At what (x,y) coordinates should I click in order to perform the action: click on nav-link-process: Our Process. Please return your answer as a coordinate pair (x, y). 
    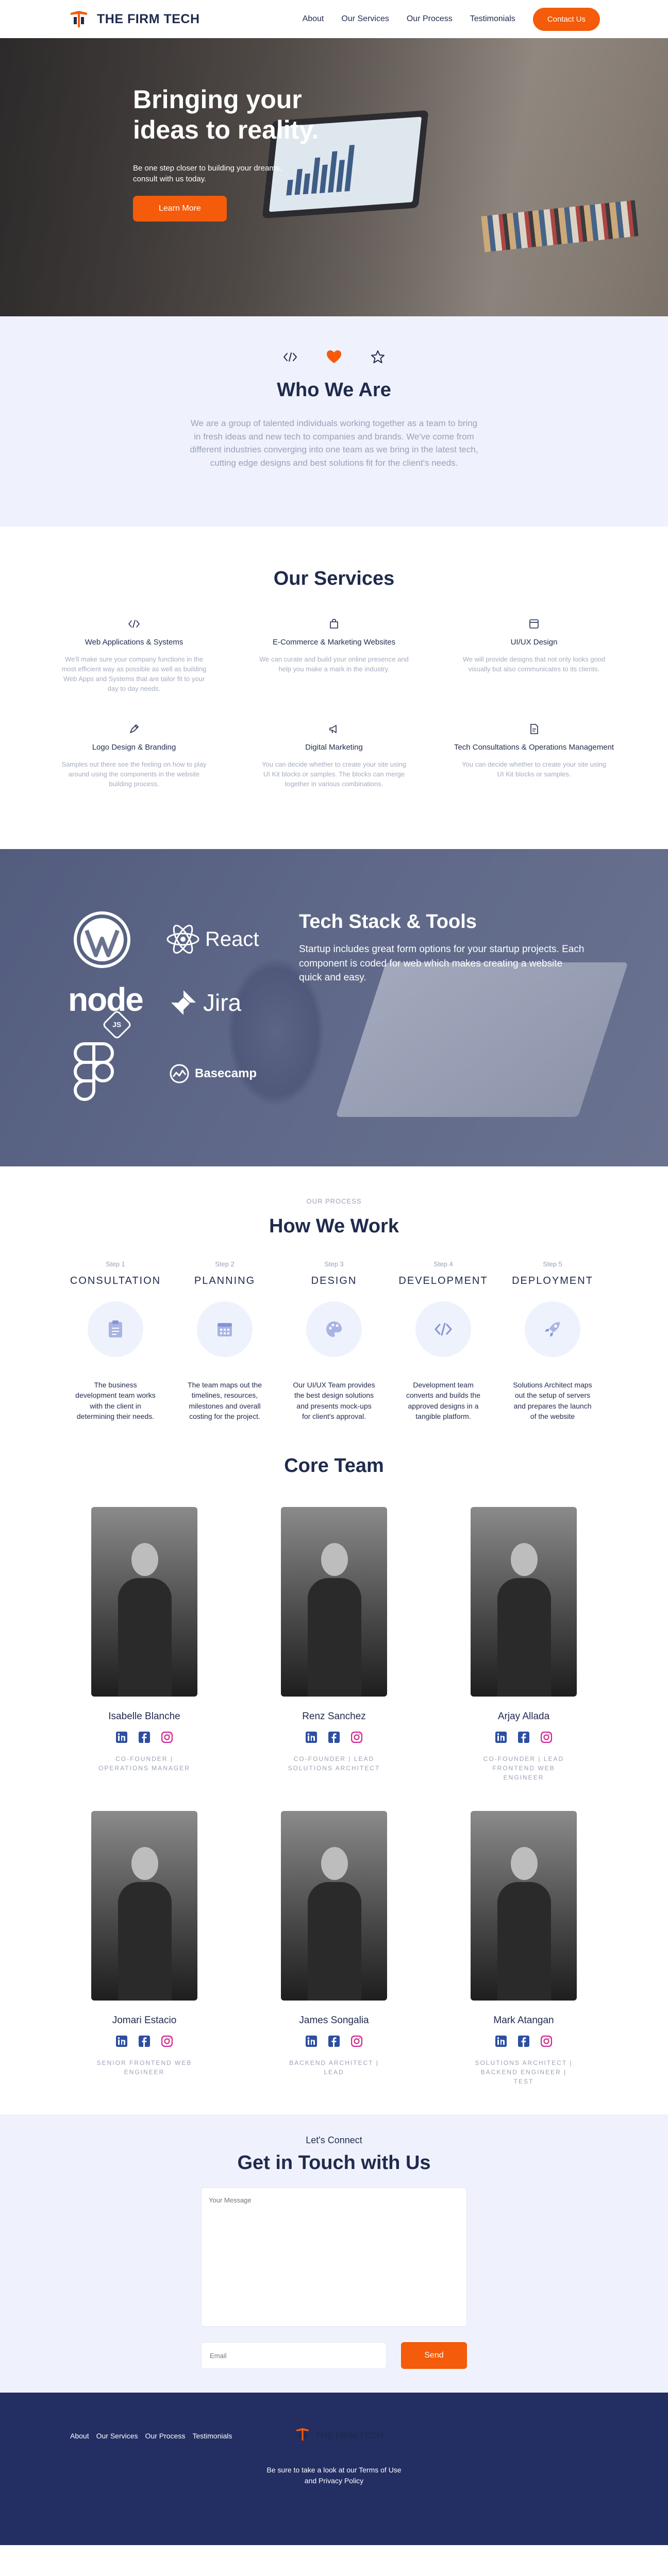
    Looking at the image, I should click on (430, 19).